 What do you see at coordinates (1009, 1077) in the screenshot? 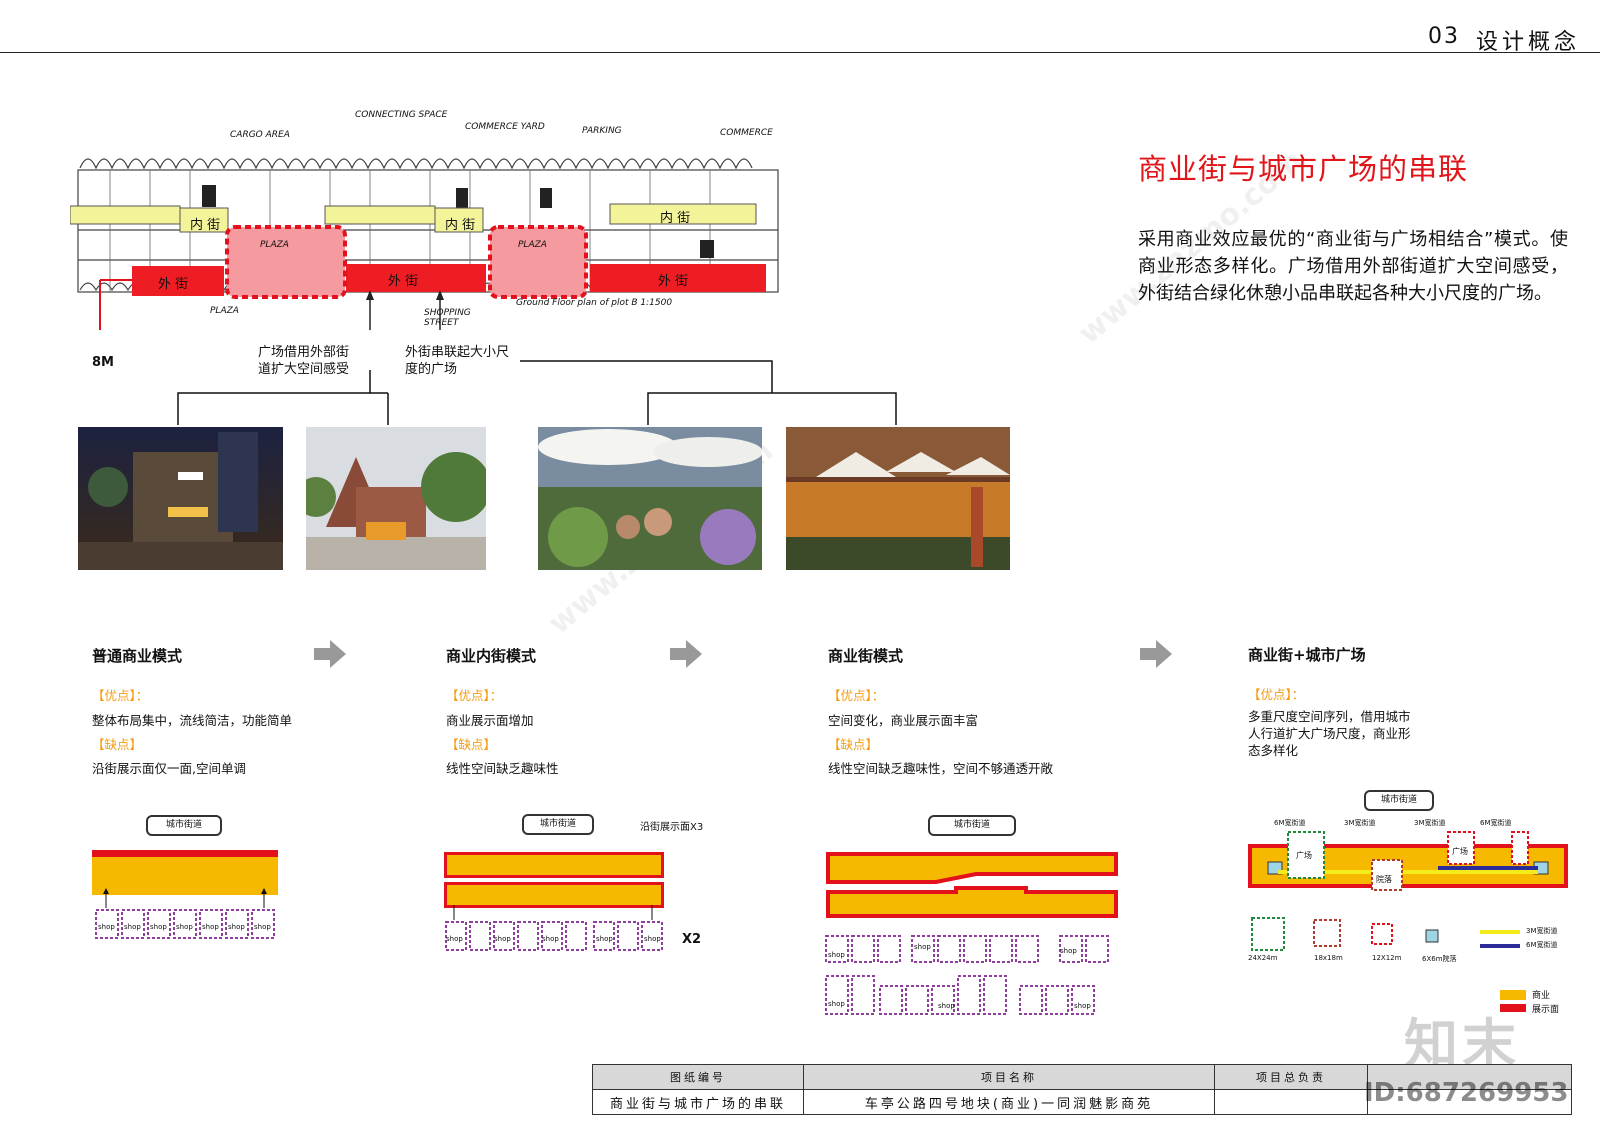
I see `title-block-header: 项目名称` at bounding box center [1009, 1077].